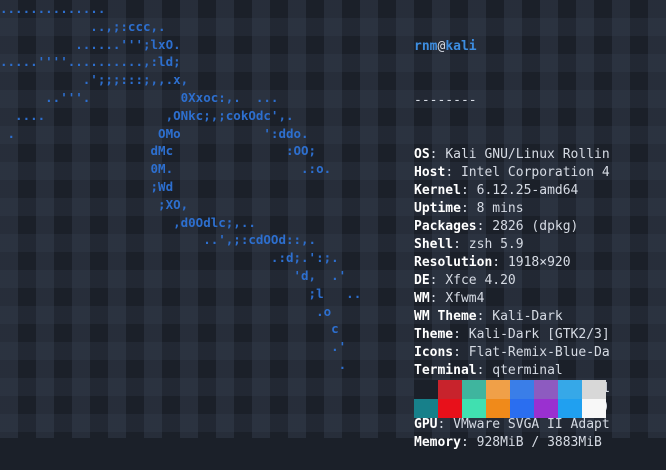 This screenshot has height=470, width=666. I want to click on info-row-wm: WM: Xfwm4, so click(540, 299).